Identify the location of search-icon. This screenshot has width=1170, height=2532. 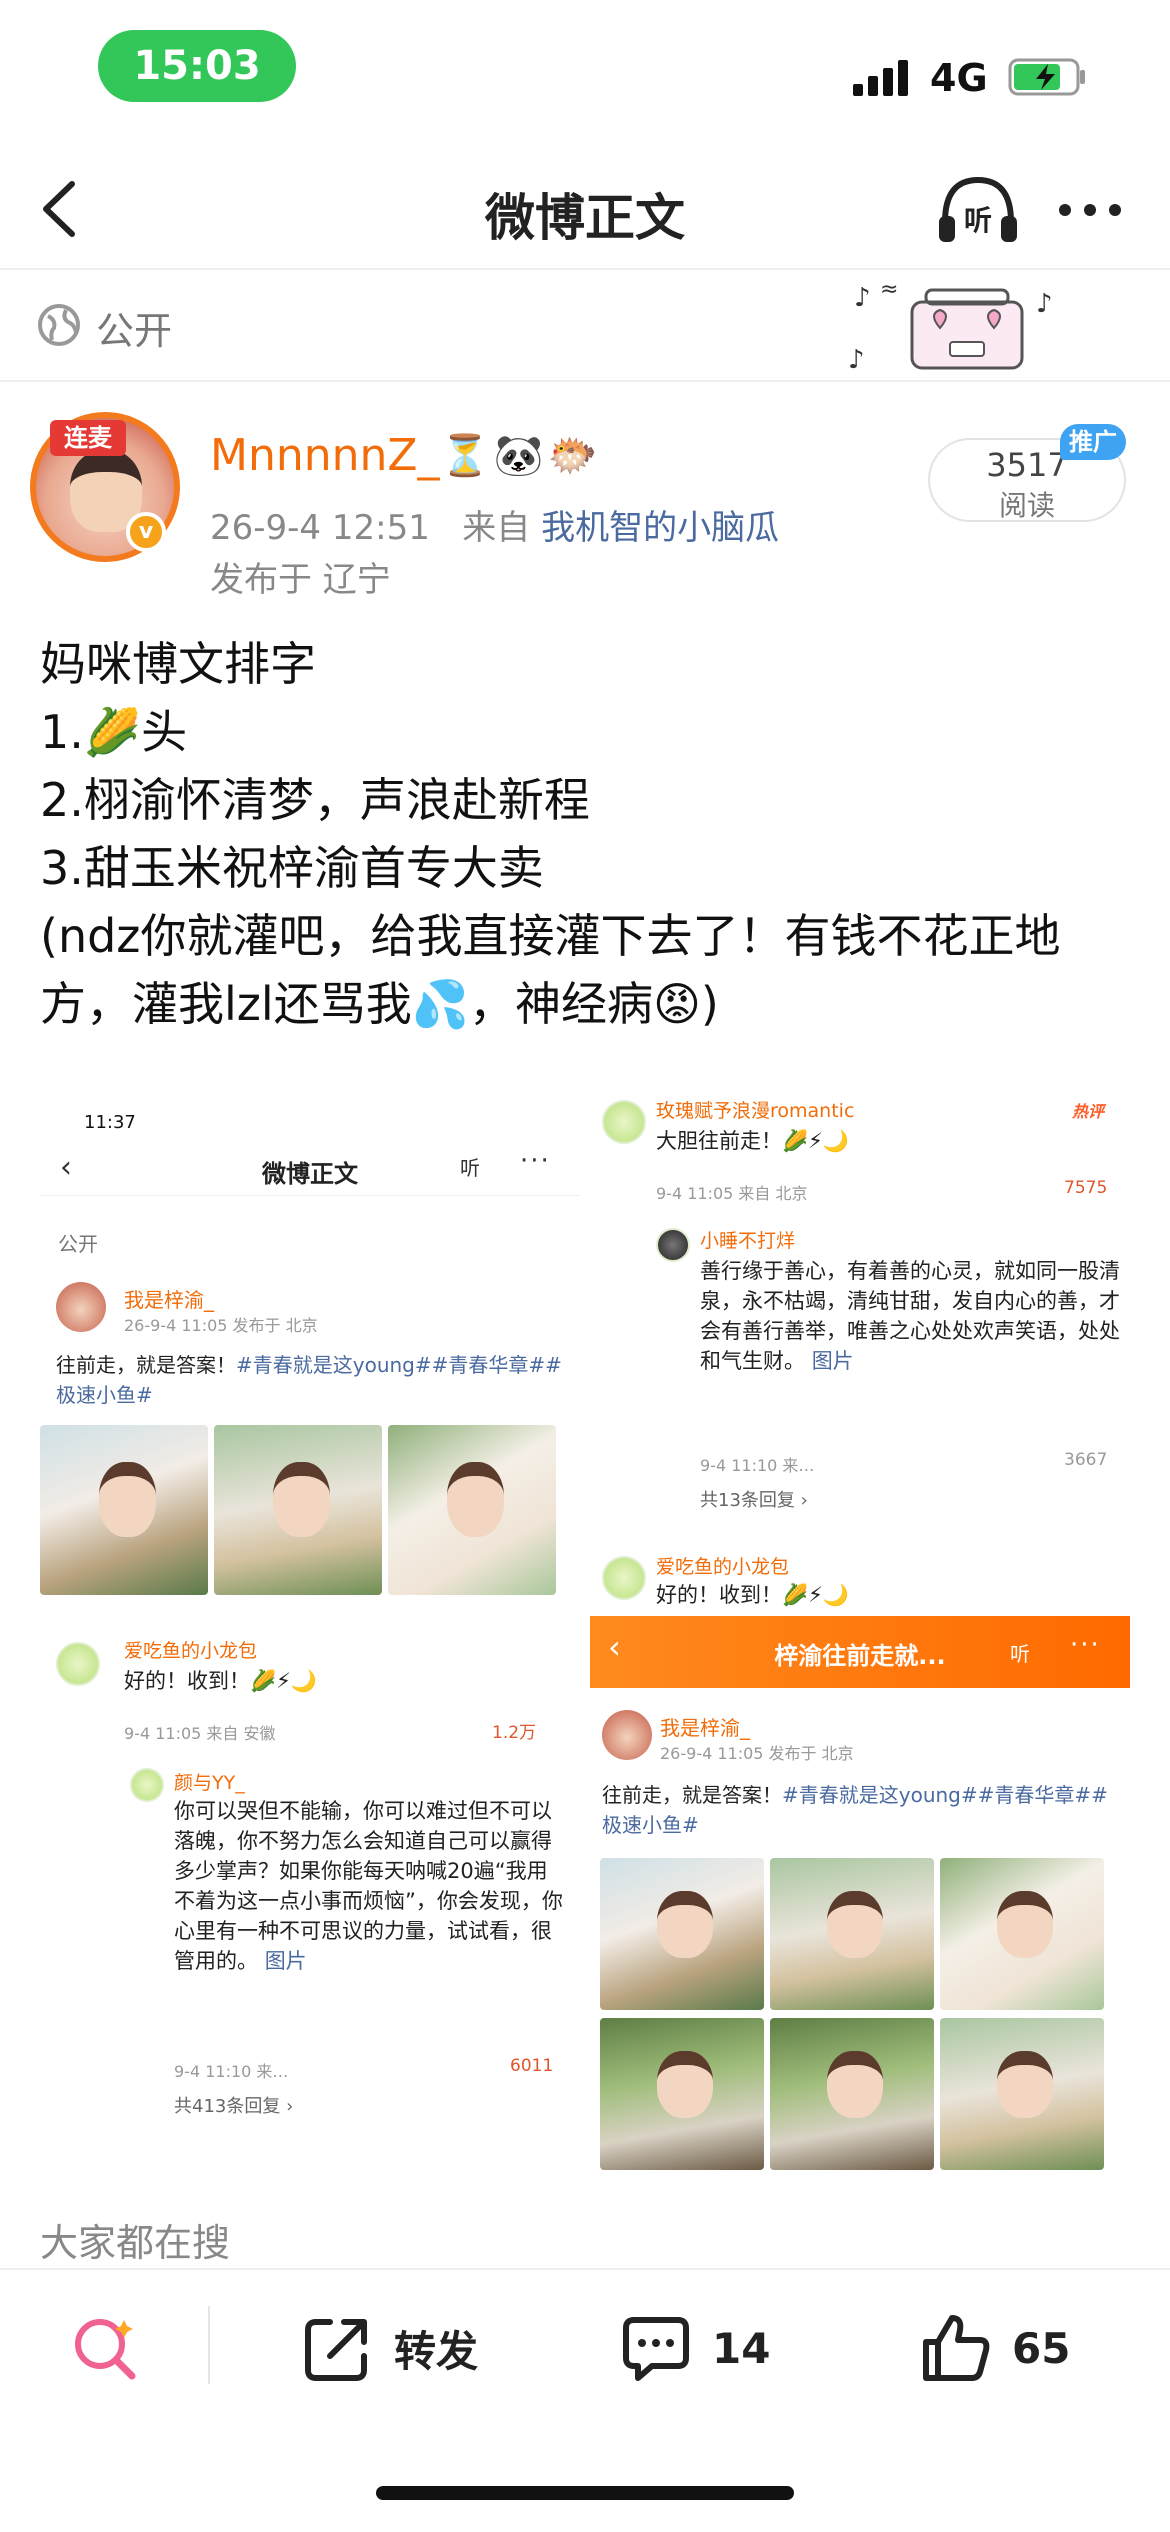
(104, 2348).